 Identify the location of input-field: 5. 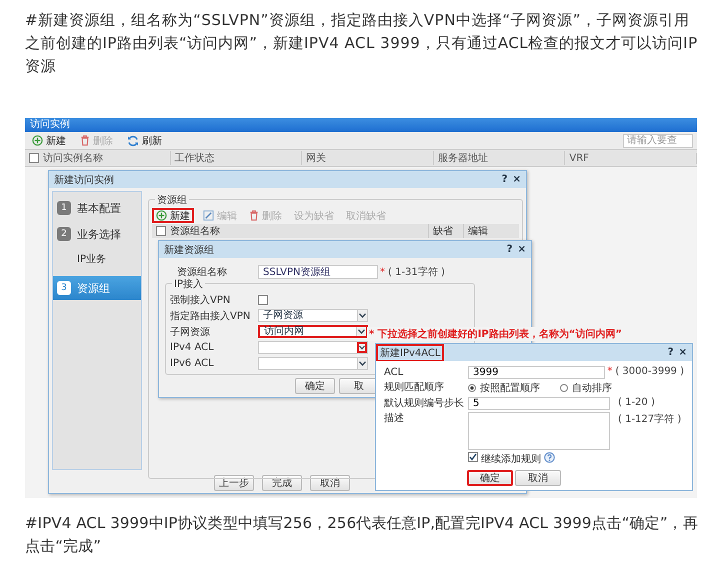
(539, 403).